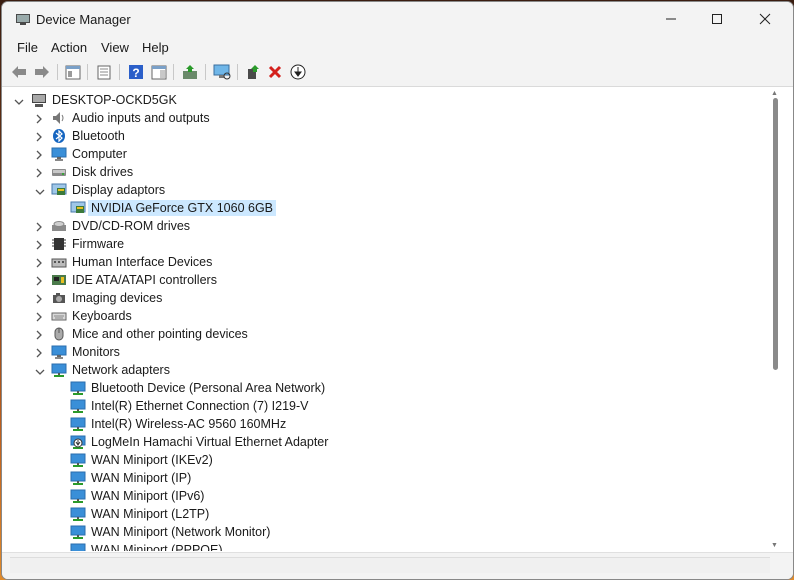  Describe the element at coordinates (390, 546) in the screenshot. I see `tree-device: WAN Miniport (PPPOE)` at that location.